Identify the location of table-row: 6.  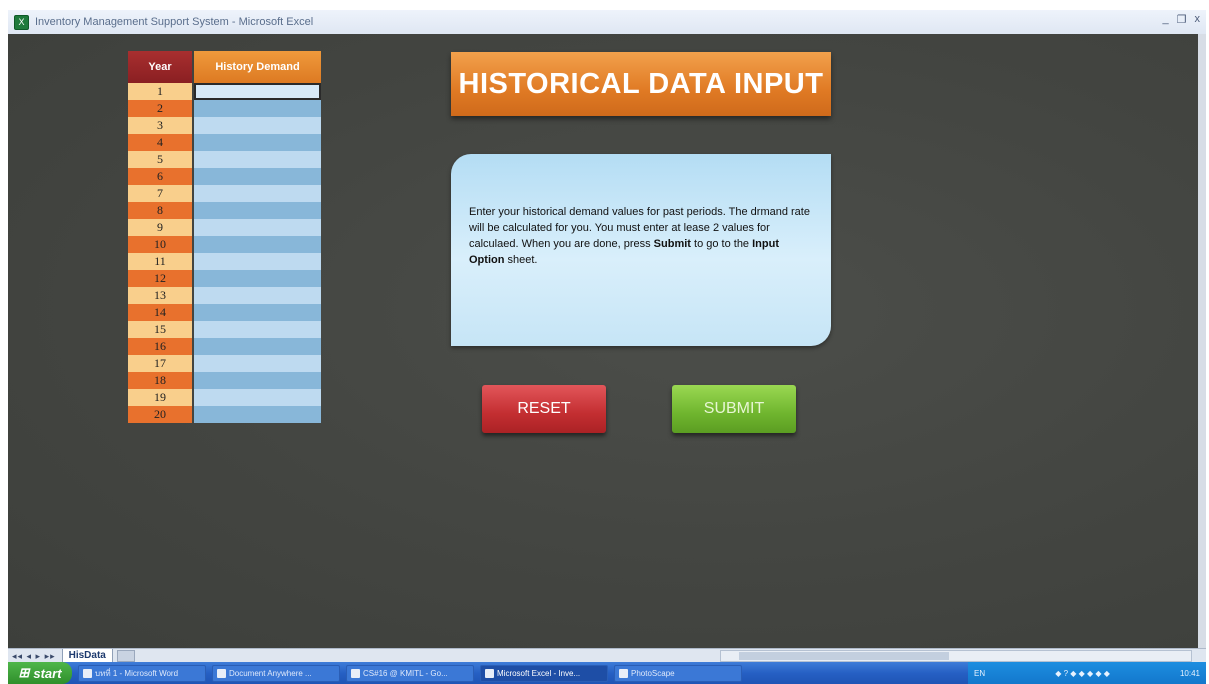
(225, 176).